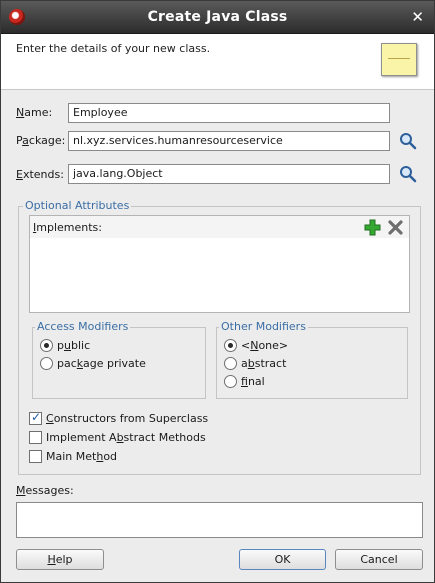  I want to click on add-interface-icon, so click(372, 227).